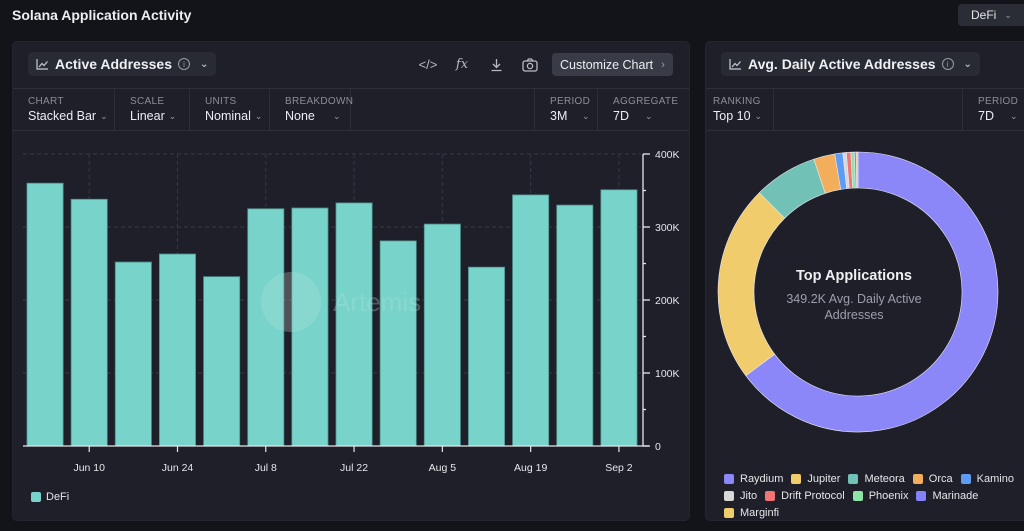  I want to click on y-tick-label: 0, so click(658, 447).